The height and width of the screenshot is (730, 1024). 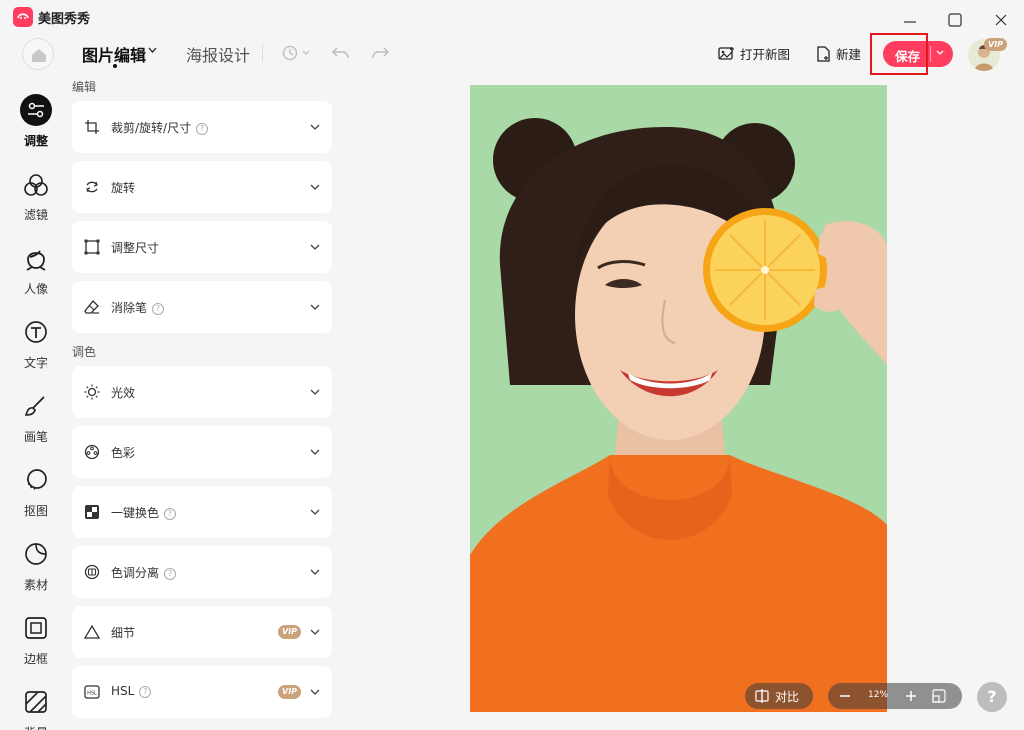 I want to click on panel-item-label: 一键换色, so click(x=135, y=513).